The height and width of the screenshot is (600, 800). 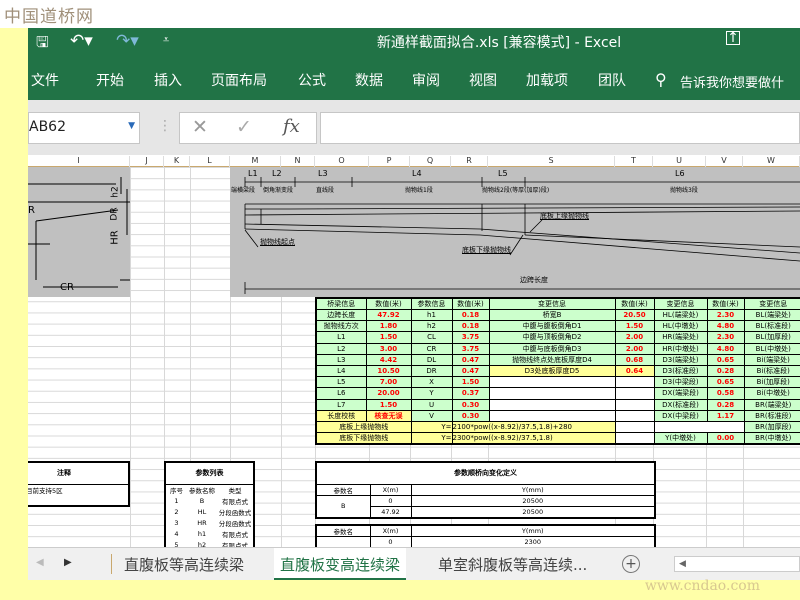 I want to click on table-cell: 核查无误, so click(x=388, y=415).